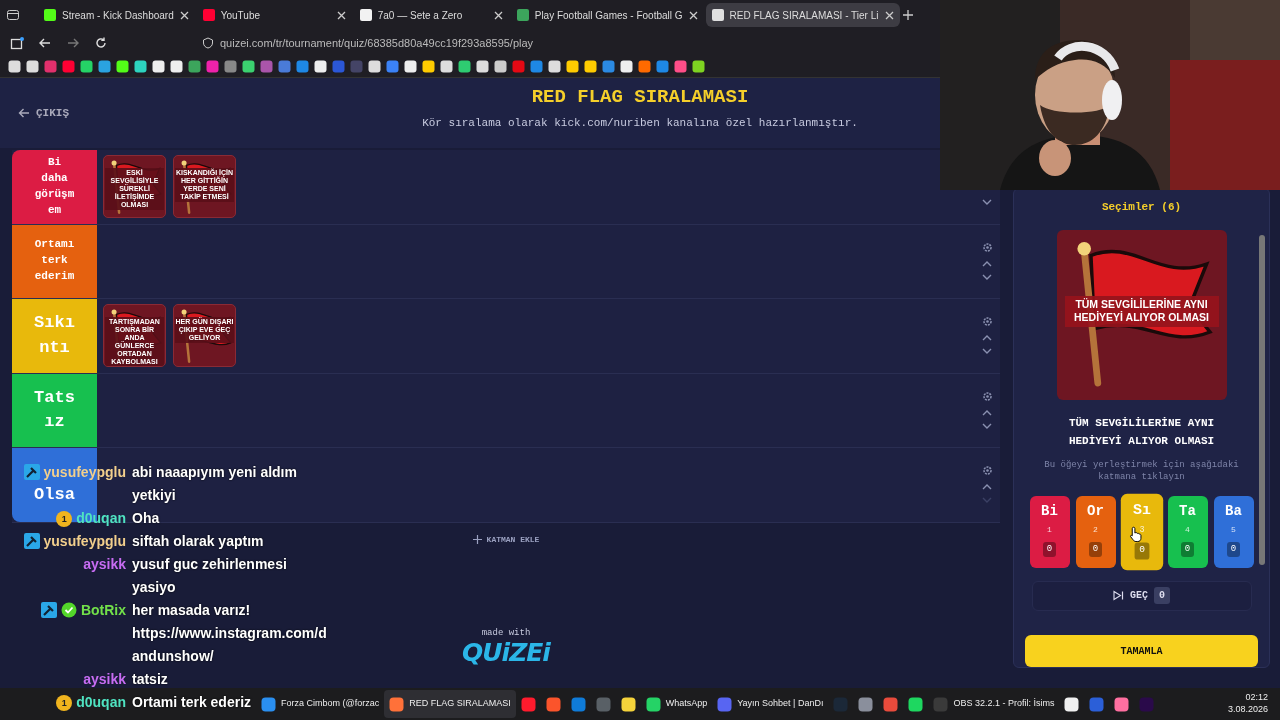 The height and width of the screenshot is (720, 1280). What do you see at coordinates (770, 704) in the screenshot?
I see `taskbar-app: Yayın Sohbet | DanDı` at bounding box center [770, 704].